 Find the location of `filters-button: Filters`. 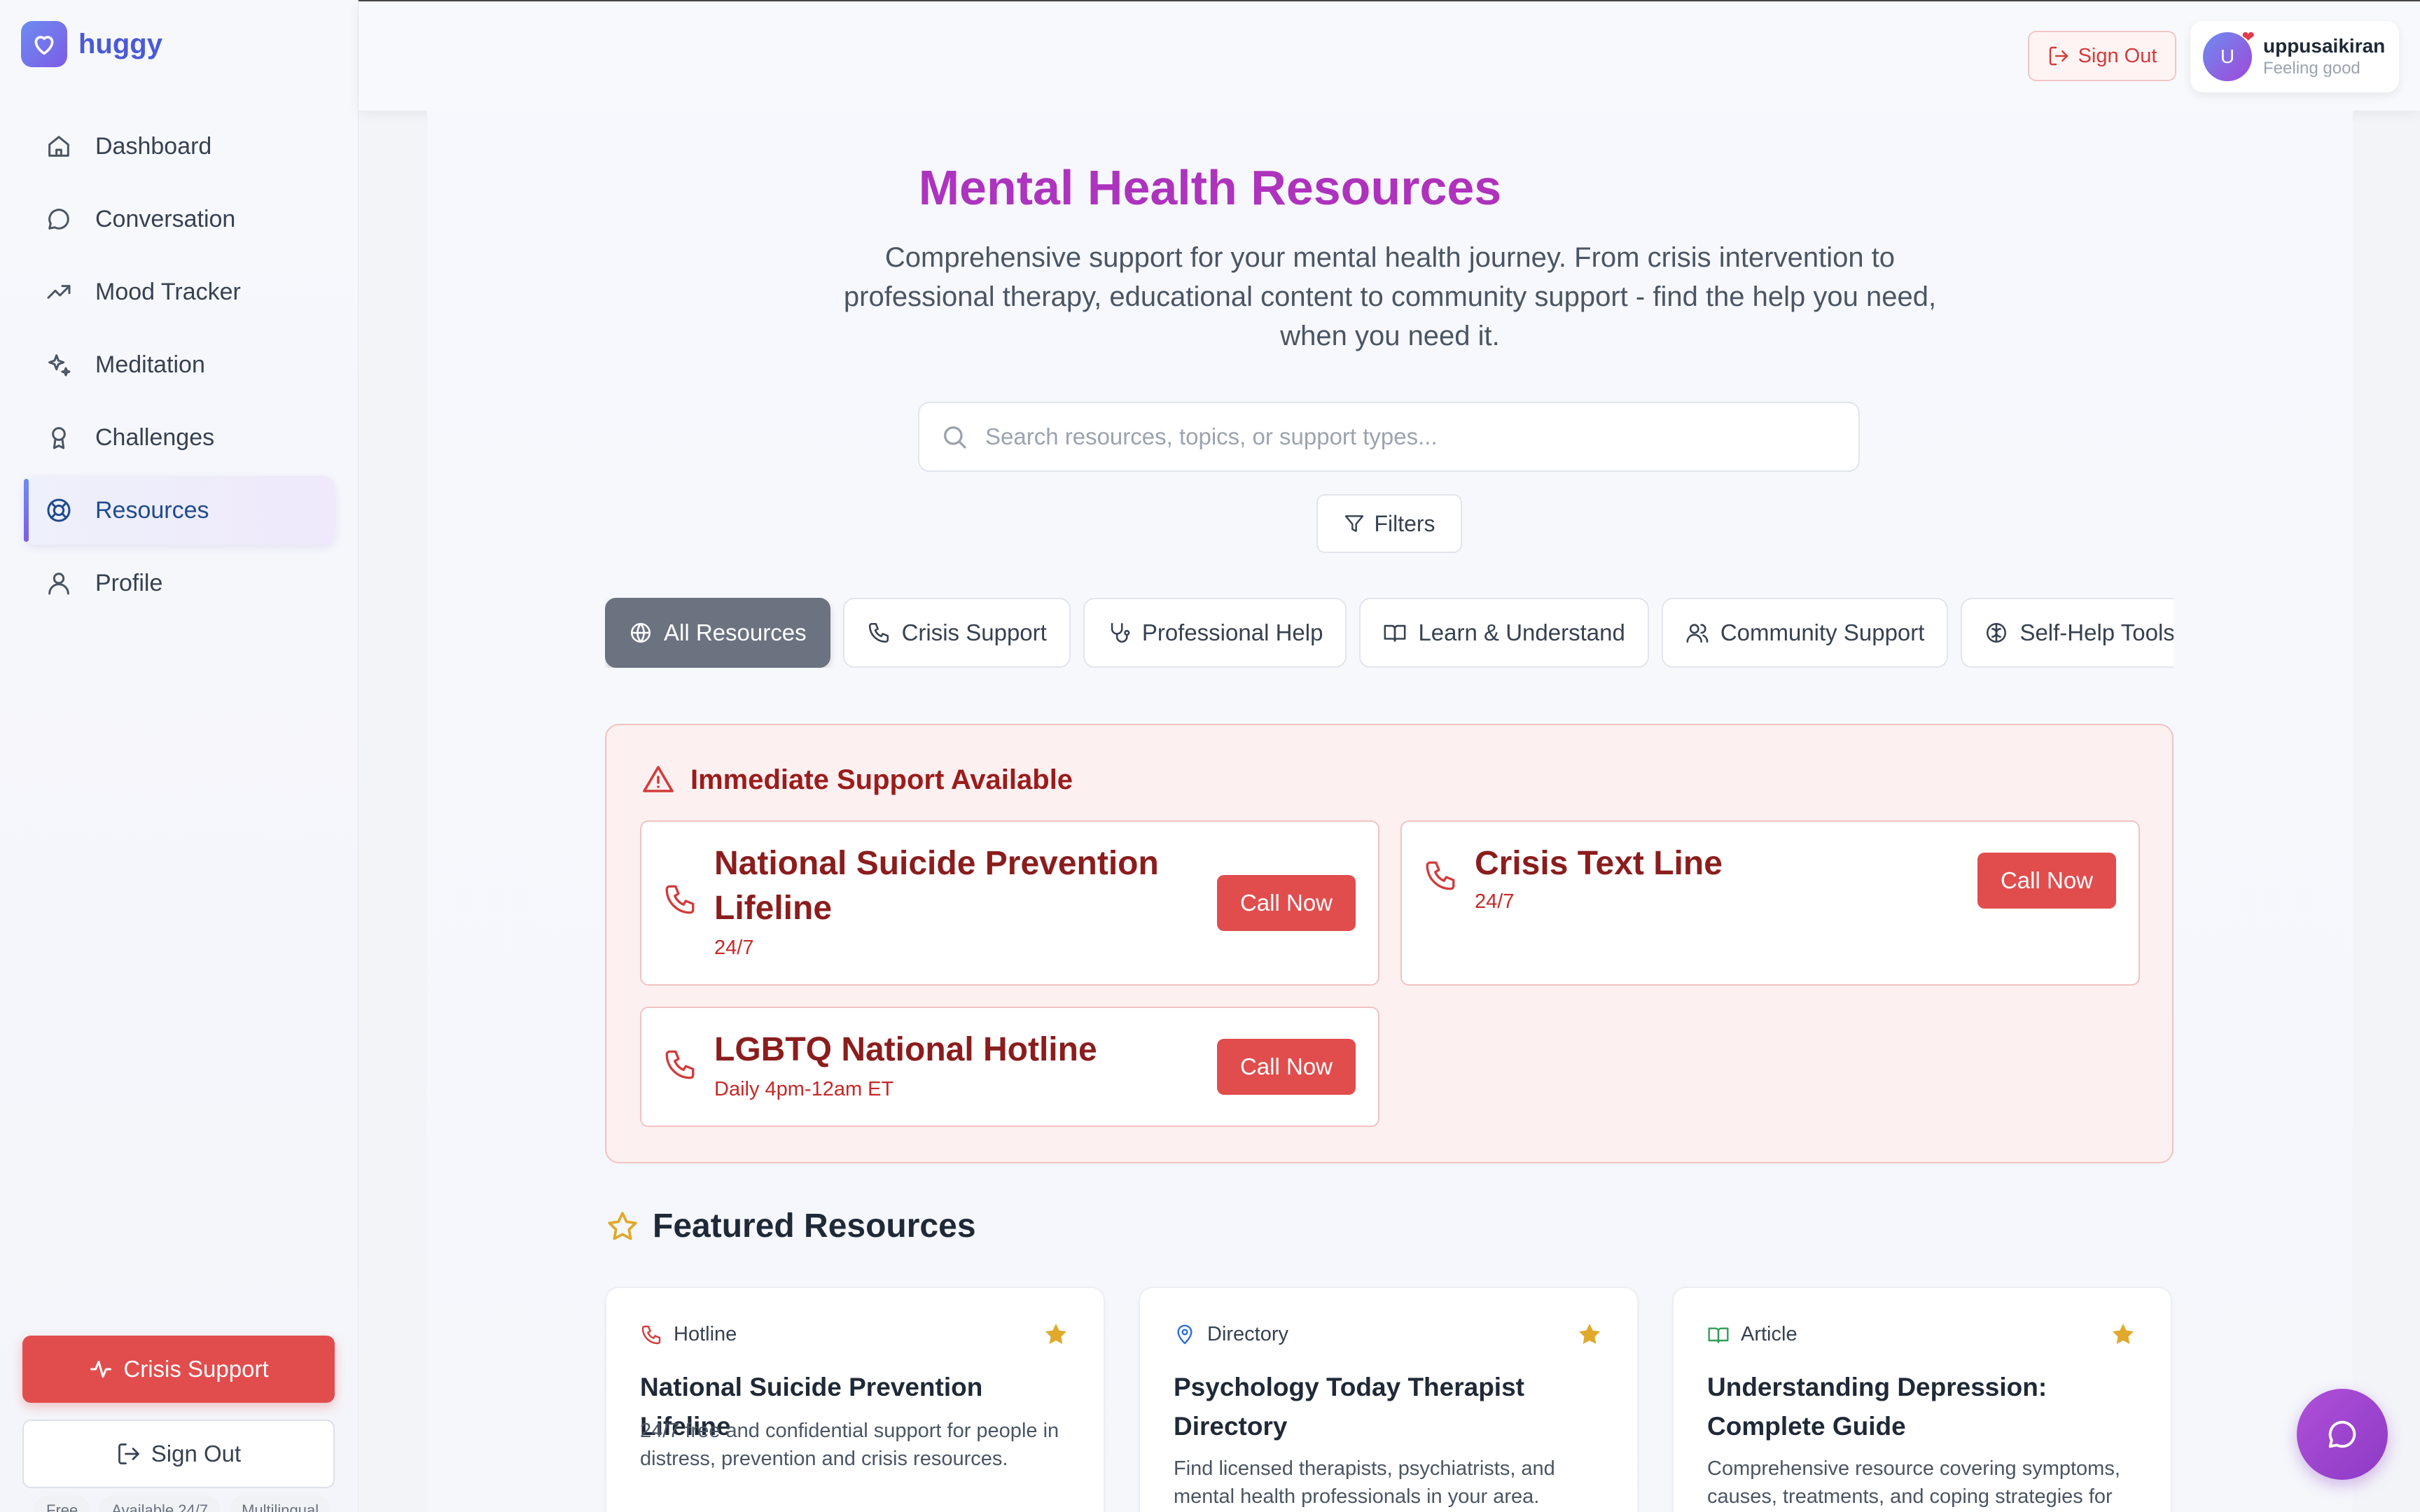

filters-button: Filters is located at coordinates (1389, 523).